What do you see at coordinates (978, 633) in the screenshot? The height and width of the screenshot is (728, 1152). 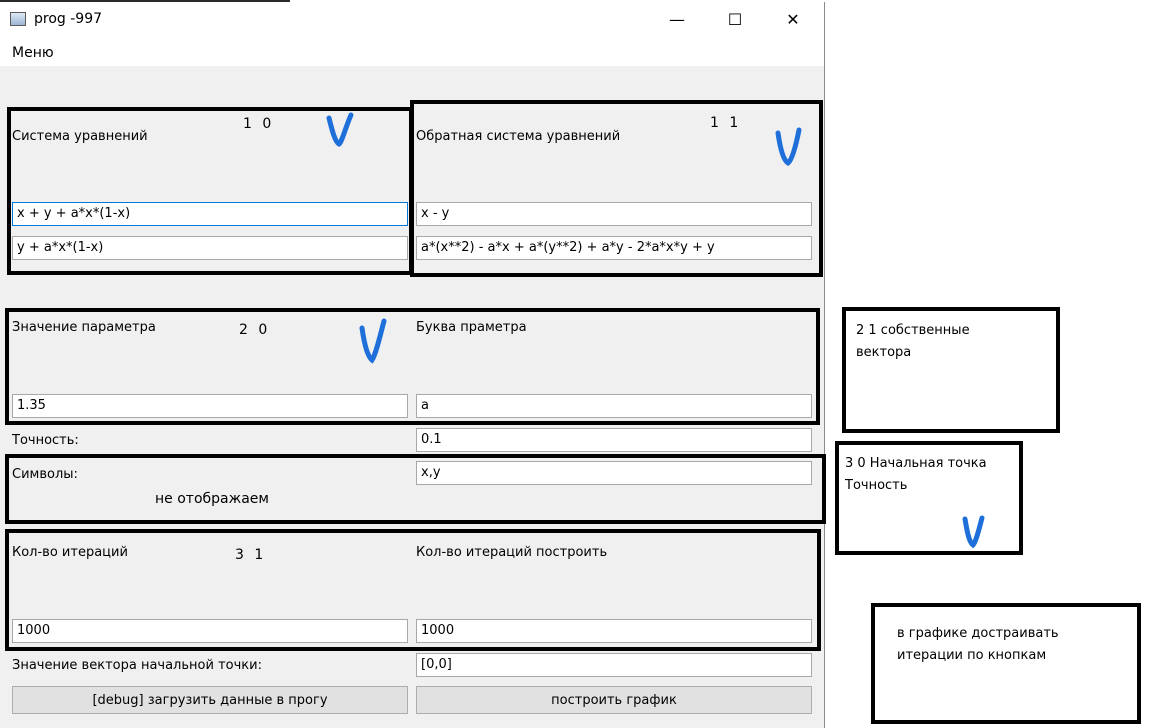 I see `annotation-graph-line1: в графике достраивать` at bounding box center [978, 633].